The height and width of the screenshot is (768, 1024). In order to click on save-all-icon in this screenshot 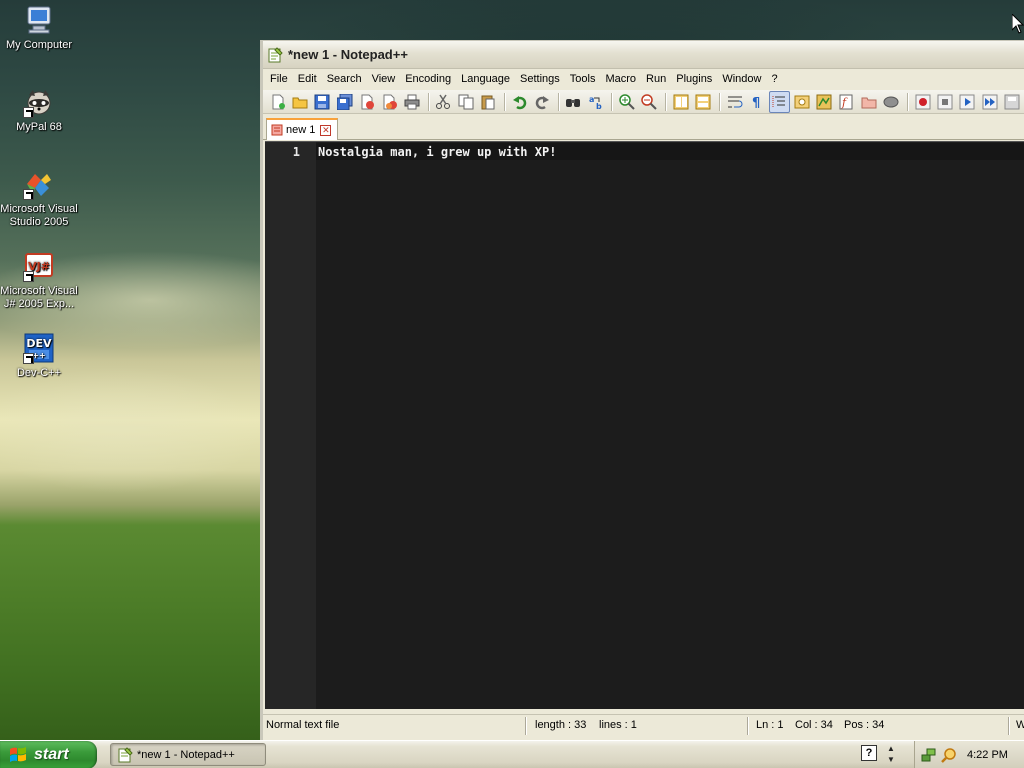, I will do `click(344, 102)`.